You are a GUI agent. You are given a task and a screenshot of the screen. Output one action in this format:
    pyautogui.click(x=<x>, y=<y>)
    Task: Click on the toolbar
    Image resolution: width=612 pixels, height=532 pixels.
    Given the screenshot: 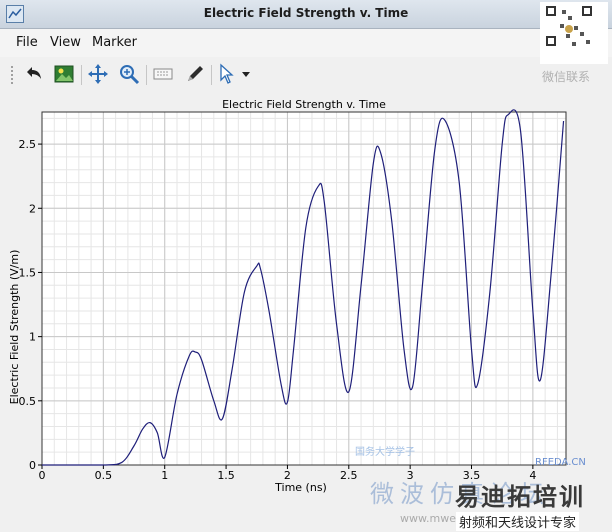 What is the action you would take?
    pyautogui.click(x=306, y=74)
    